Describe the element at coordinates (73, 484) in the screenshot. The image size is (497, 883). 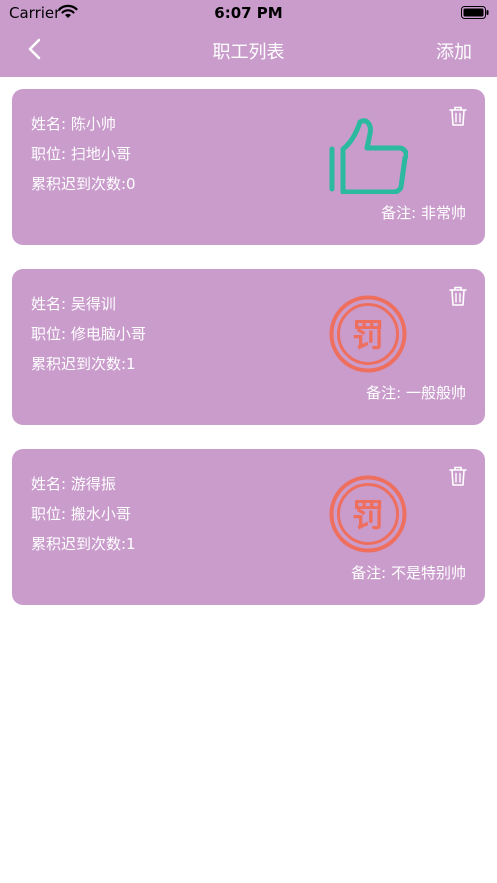
I see `employee-name: 姓名: 游得振` at that location.